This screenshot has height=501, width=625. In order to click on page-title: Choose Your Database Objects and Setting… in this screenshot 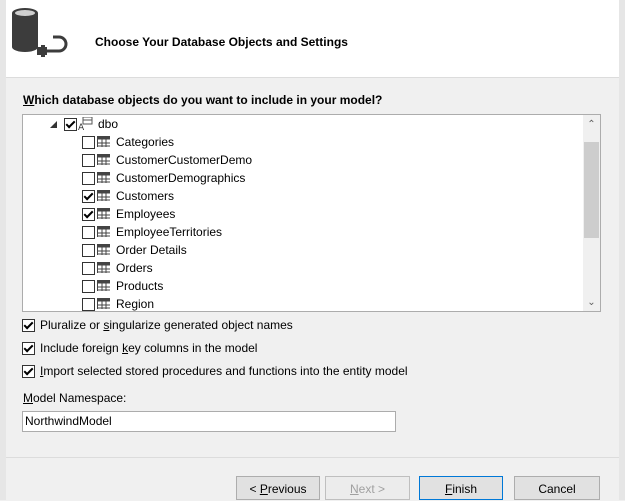, I will do `click(221, 42)`.